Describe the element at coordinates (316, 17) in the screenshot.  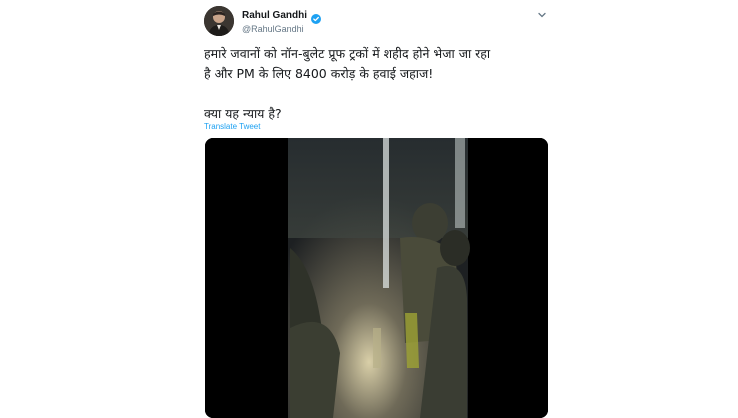
I see `verified-badge-icon` at that location.